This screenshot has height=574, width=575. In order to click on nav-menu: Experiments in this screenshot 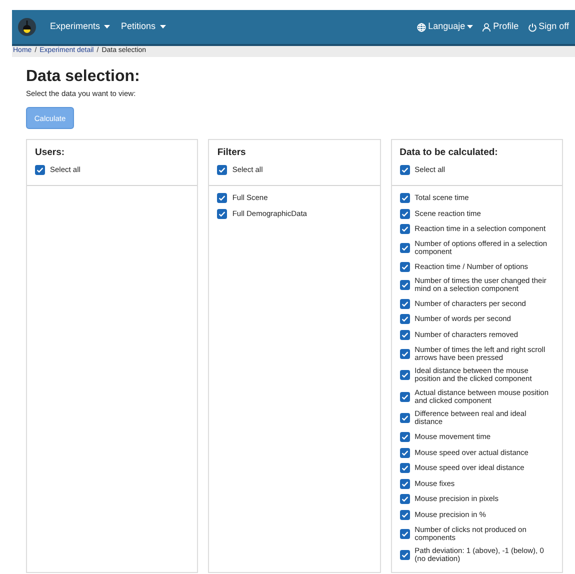, I will do `click(80, 27)`.